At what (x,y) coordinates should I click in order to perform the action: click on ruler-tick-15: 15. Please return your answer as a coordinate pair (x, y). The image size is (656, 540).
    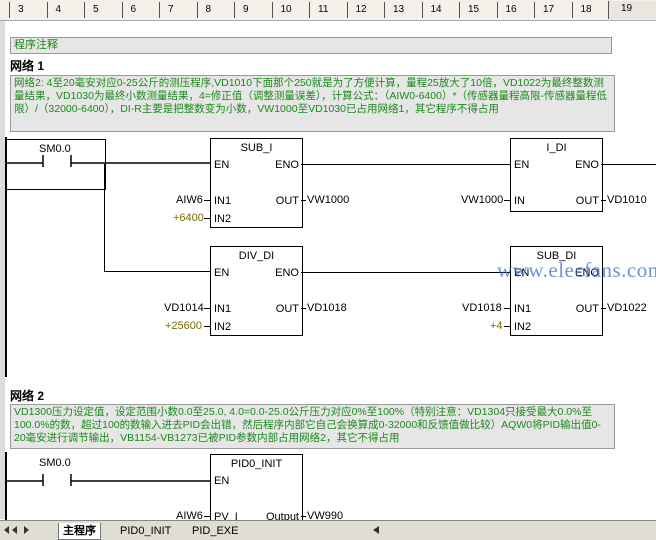
    Looking at the image, I should click on (474, 9).